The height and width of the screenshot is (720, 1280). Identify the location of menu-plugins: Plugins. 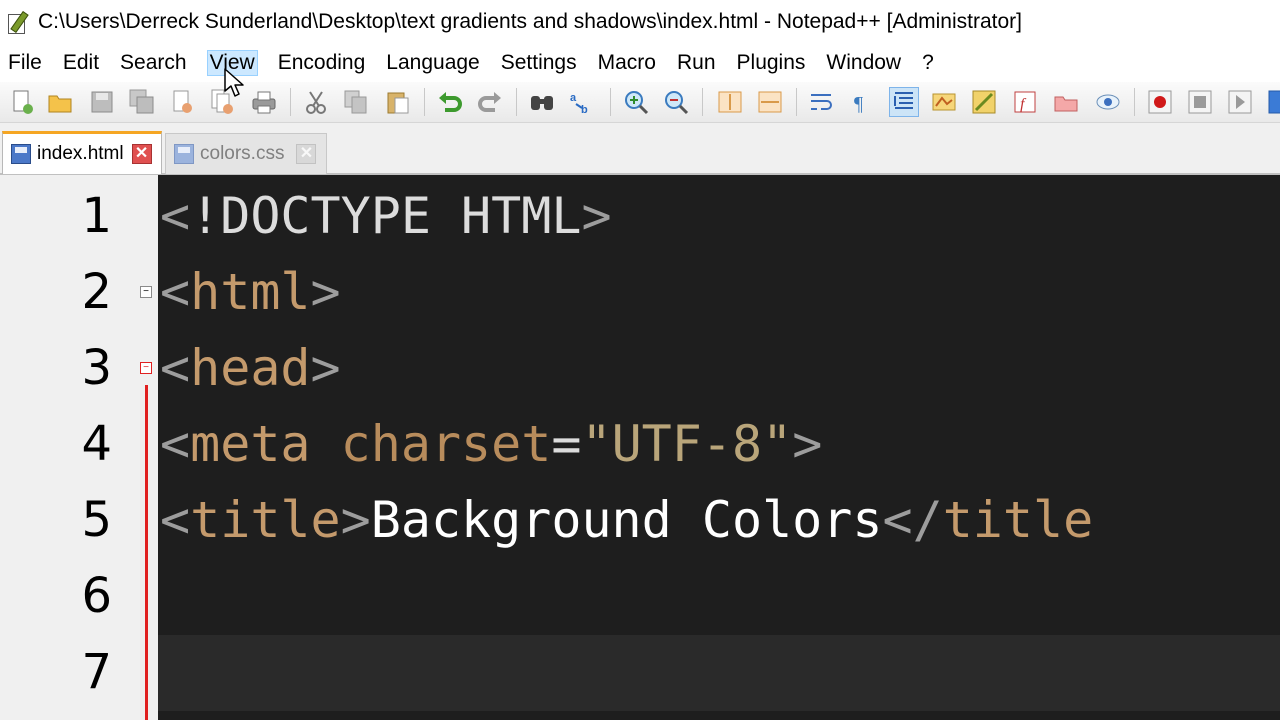
(771, 63).